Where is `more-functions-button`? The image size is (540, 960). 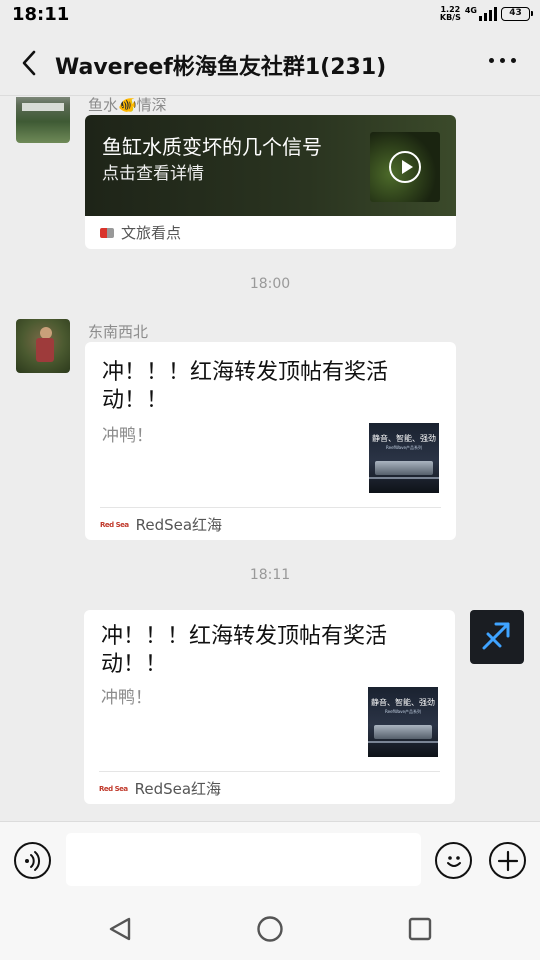
more-functions-button is located at coordinates (507, 860).